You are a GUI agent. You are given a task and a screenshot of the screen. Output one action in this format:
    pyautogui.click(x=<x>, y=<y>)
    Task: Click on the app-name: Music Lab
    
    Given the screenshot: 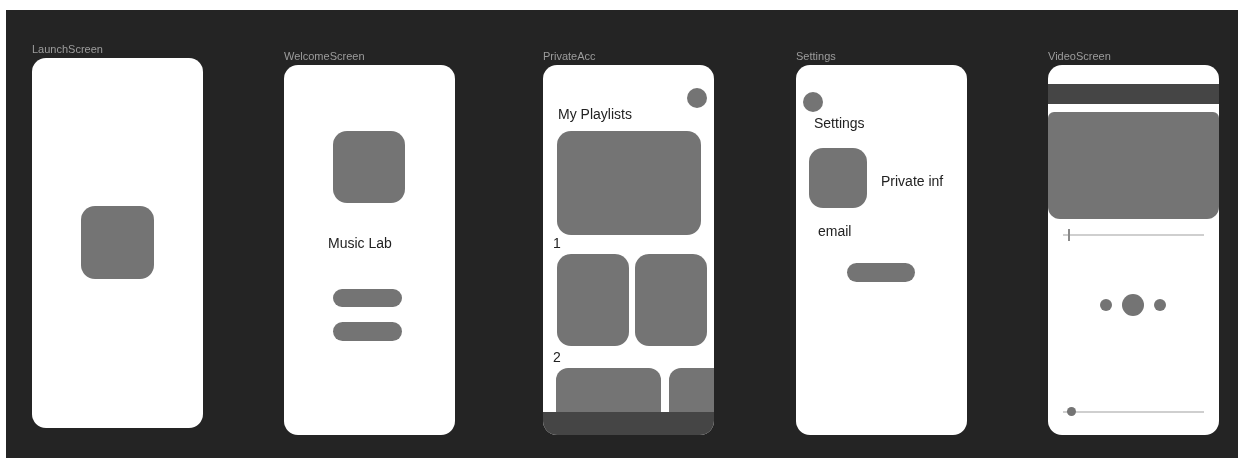 What is the action you would take?
    pyautogui.click(x=360, y=243)
    